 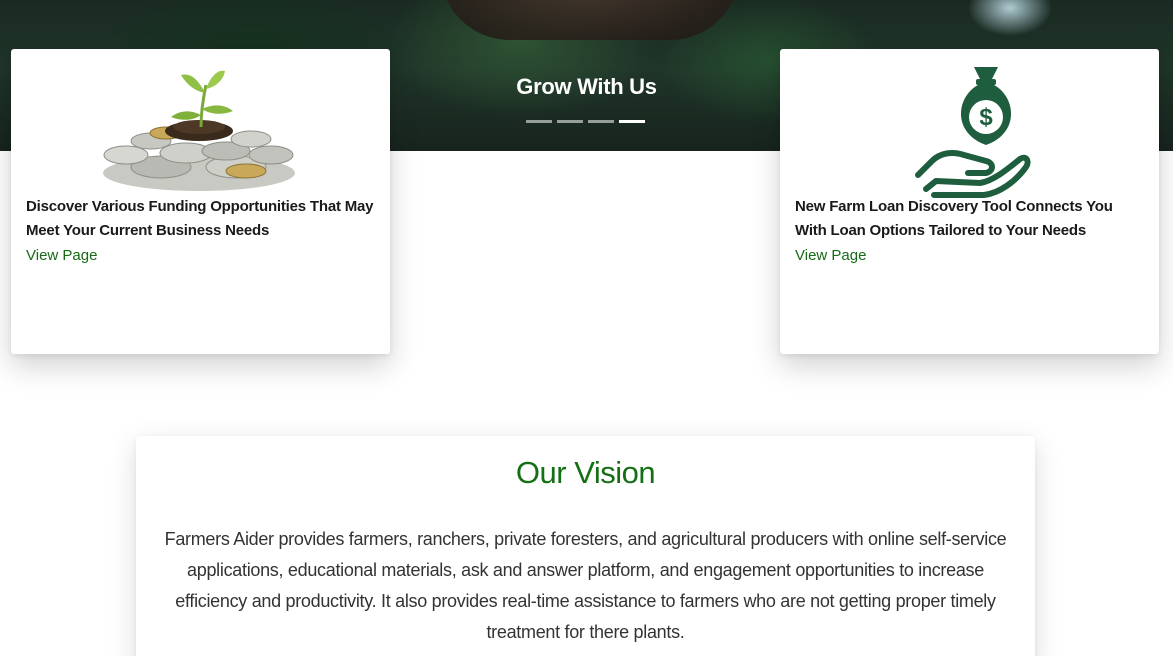 I want to click on carousel-indicators, so click(x=585, y=121).